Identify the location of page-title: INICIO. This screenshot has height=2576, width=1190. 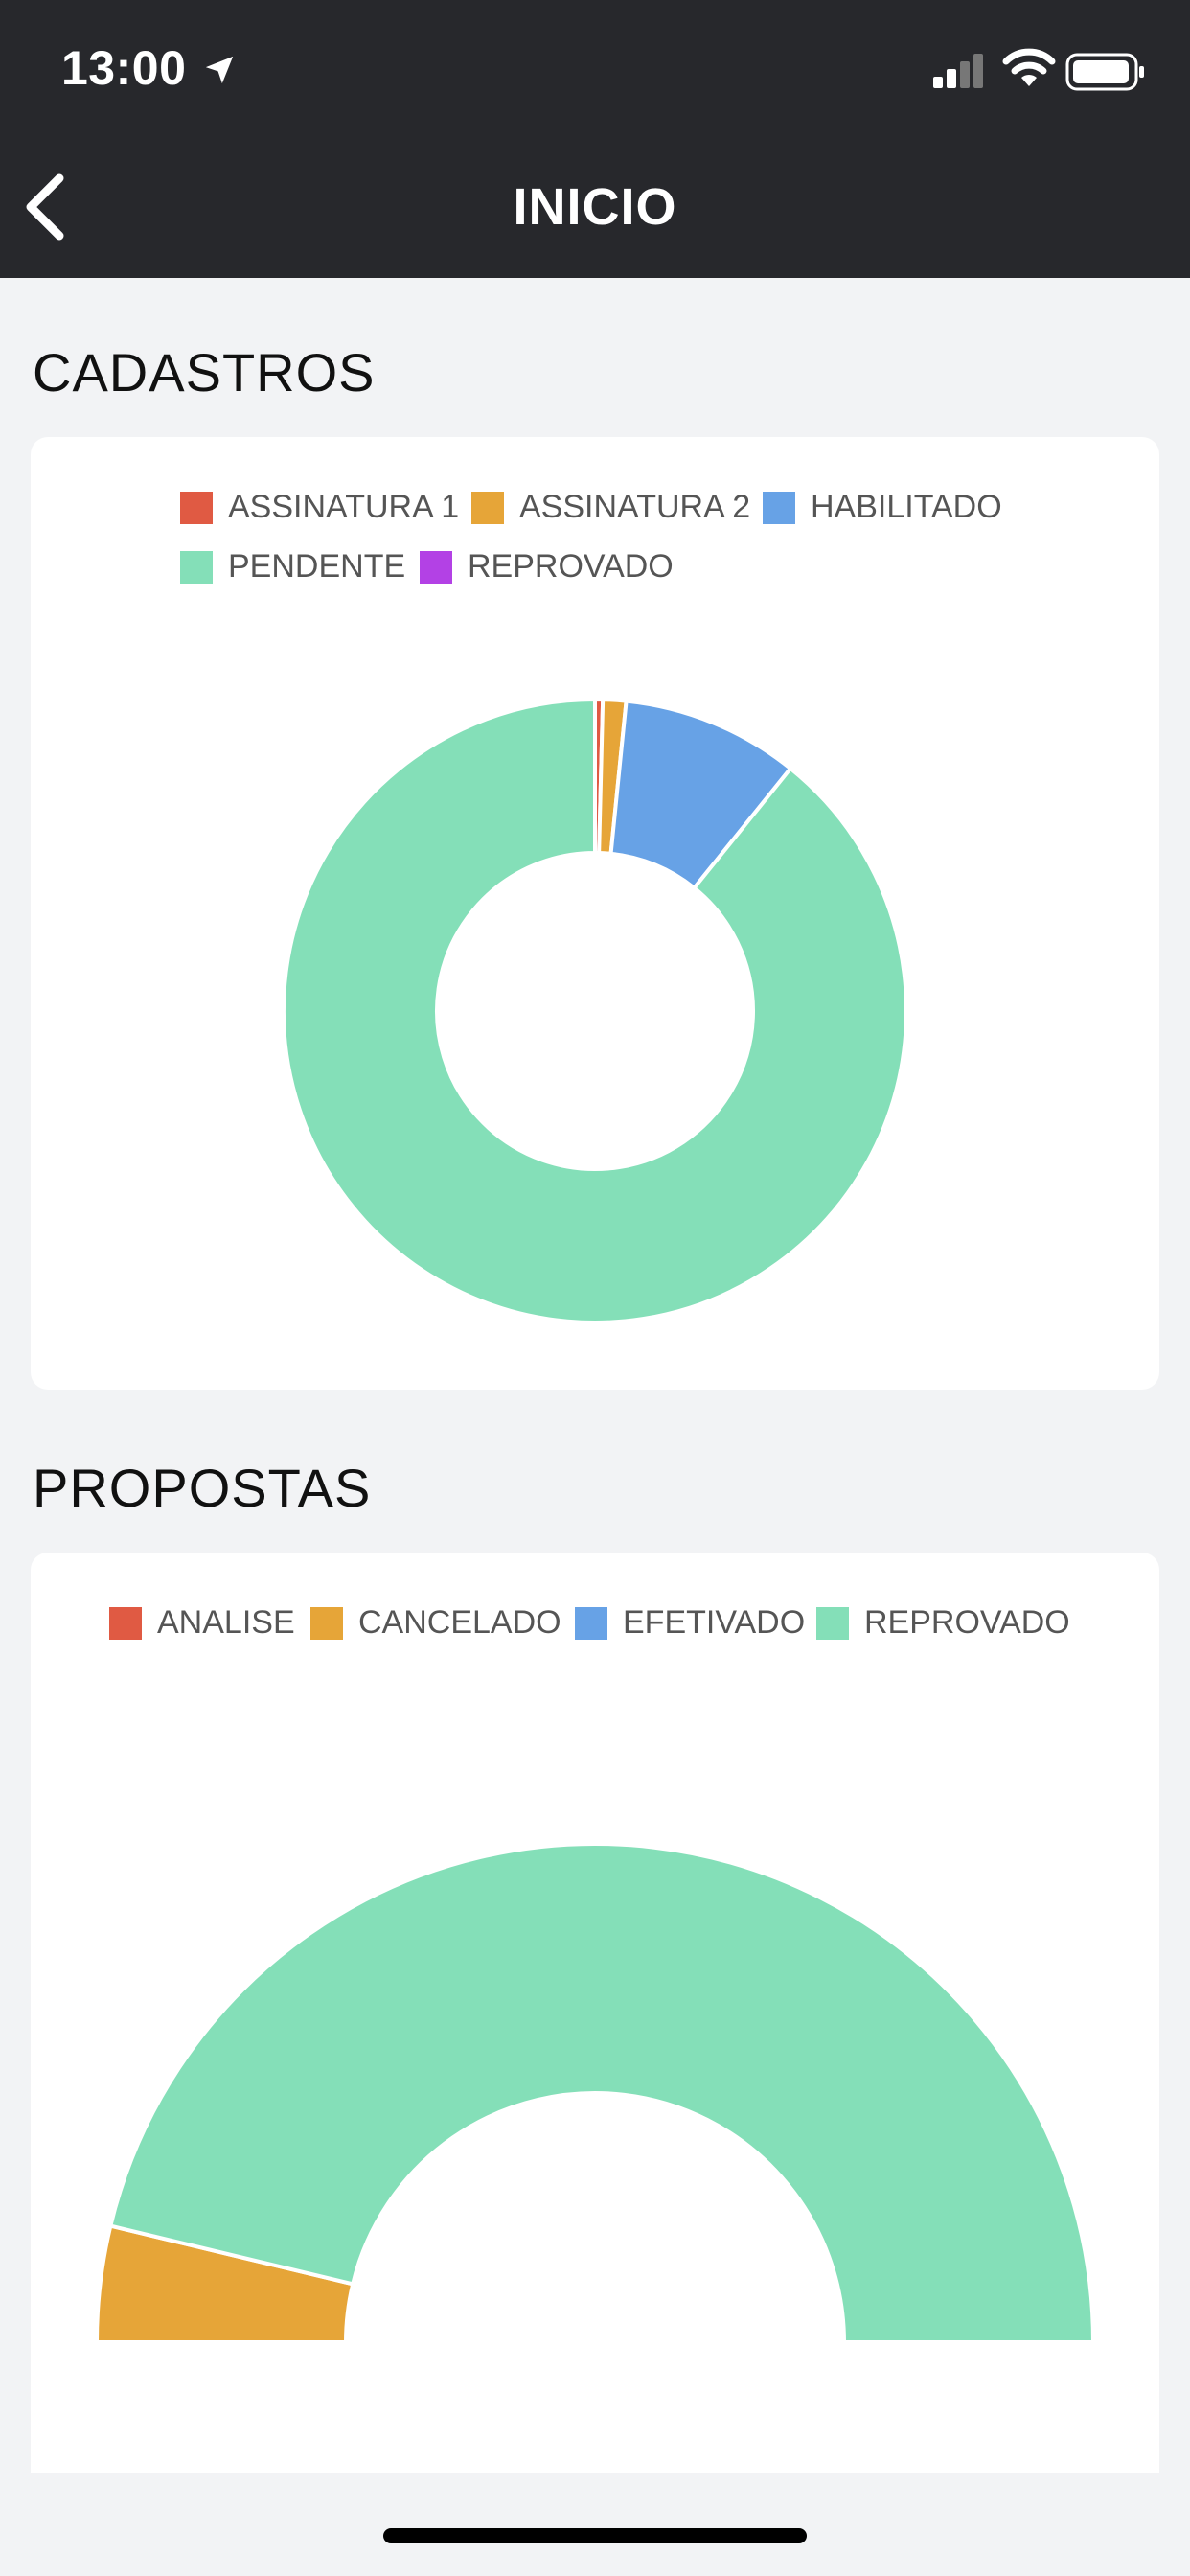
(595, 207).